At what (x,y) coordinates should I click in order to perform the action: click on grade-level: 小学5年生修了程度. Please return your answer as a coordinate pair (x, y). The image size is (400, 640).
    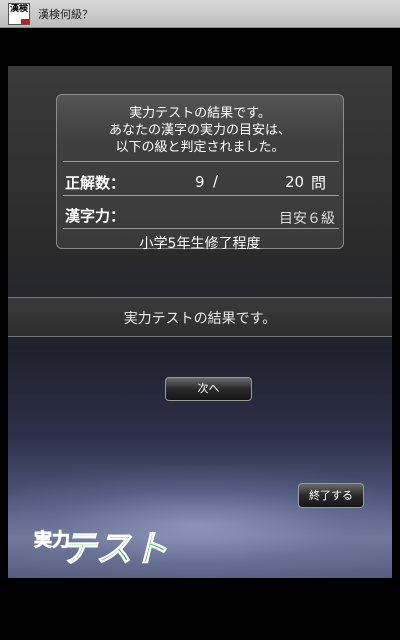
    Looking at the image, I should click on (200, 244).